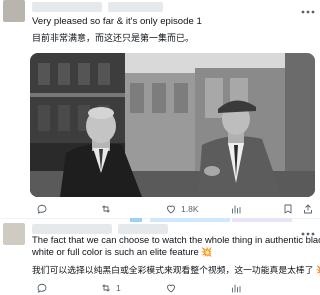  I want to click on like-button: 1.8K, so click(182, 209).